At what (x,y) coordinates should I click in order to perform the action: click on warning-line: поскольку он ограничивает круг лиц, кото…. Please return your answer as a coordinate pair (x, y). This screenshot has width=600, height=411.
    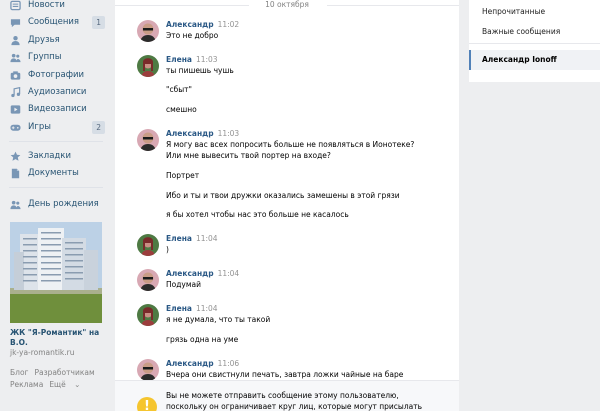
    Looking at the image, I should click on (294, 406).